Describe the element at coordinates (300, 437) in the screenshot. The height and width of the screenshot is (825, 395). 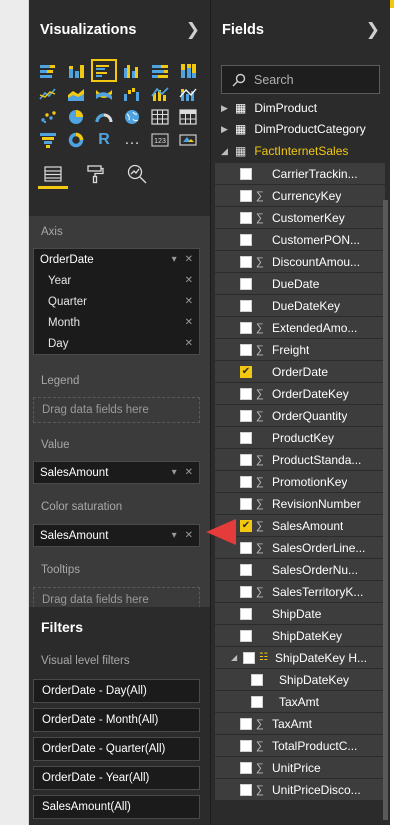
I see `field-row: ProductKey` at that location.